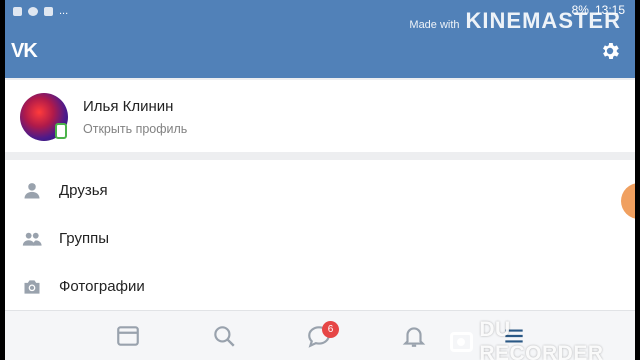  What do you see at coordinates (434, 25) in the screenshot?
I see `watermark-prefix: Made with` at bounding box center [434, 25].